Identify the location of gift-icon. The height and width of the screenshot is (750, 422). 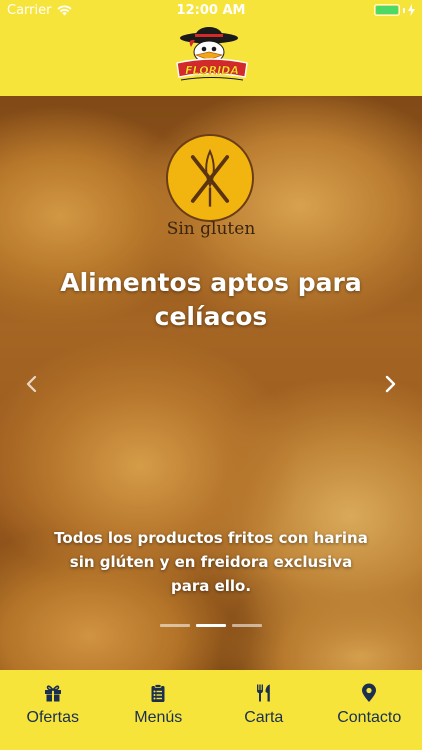
(52, 693).